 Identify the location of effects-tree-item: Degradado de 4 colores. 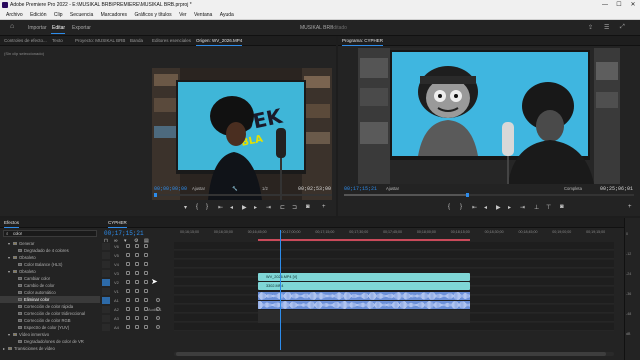
(50, 250).